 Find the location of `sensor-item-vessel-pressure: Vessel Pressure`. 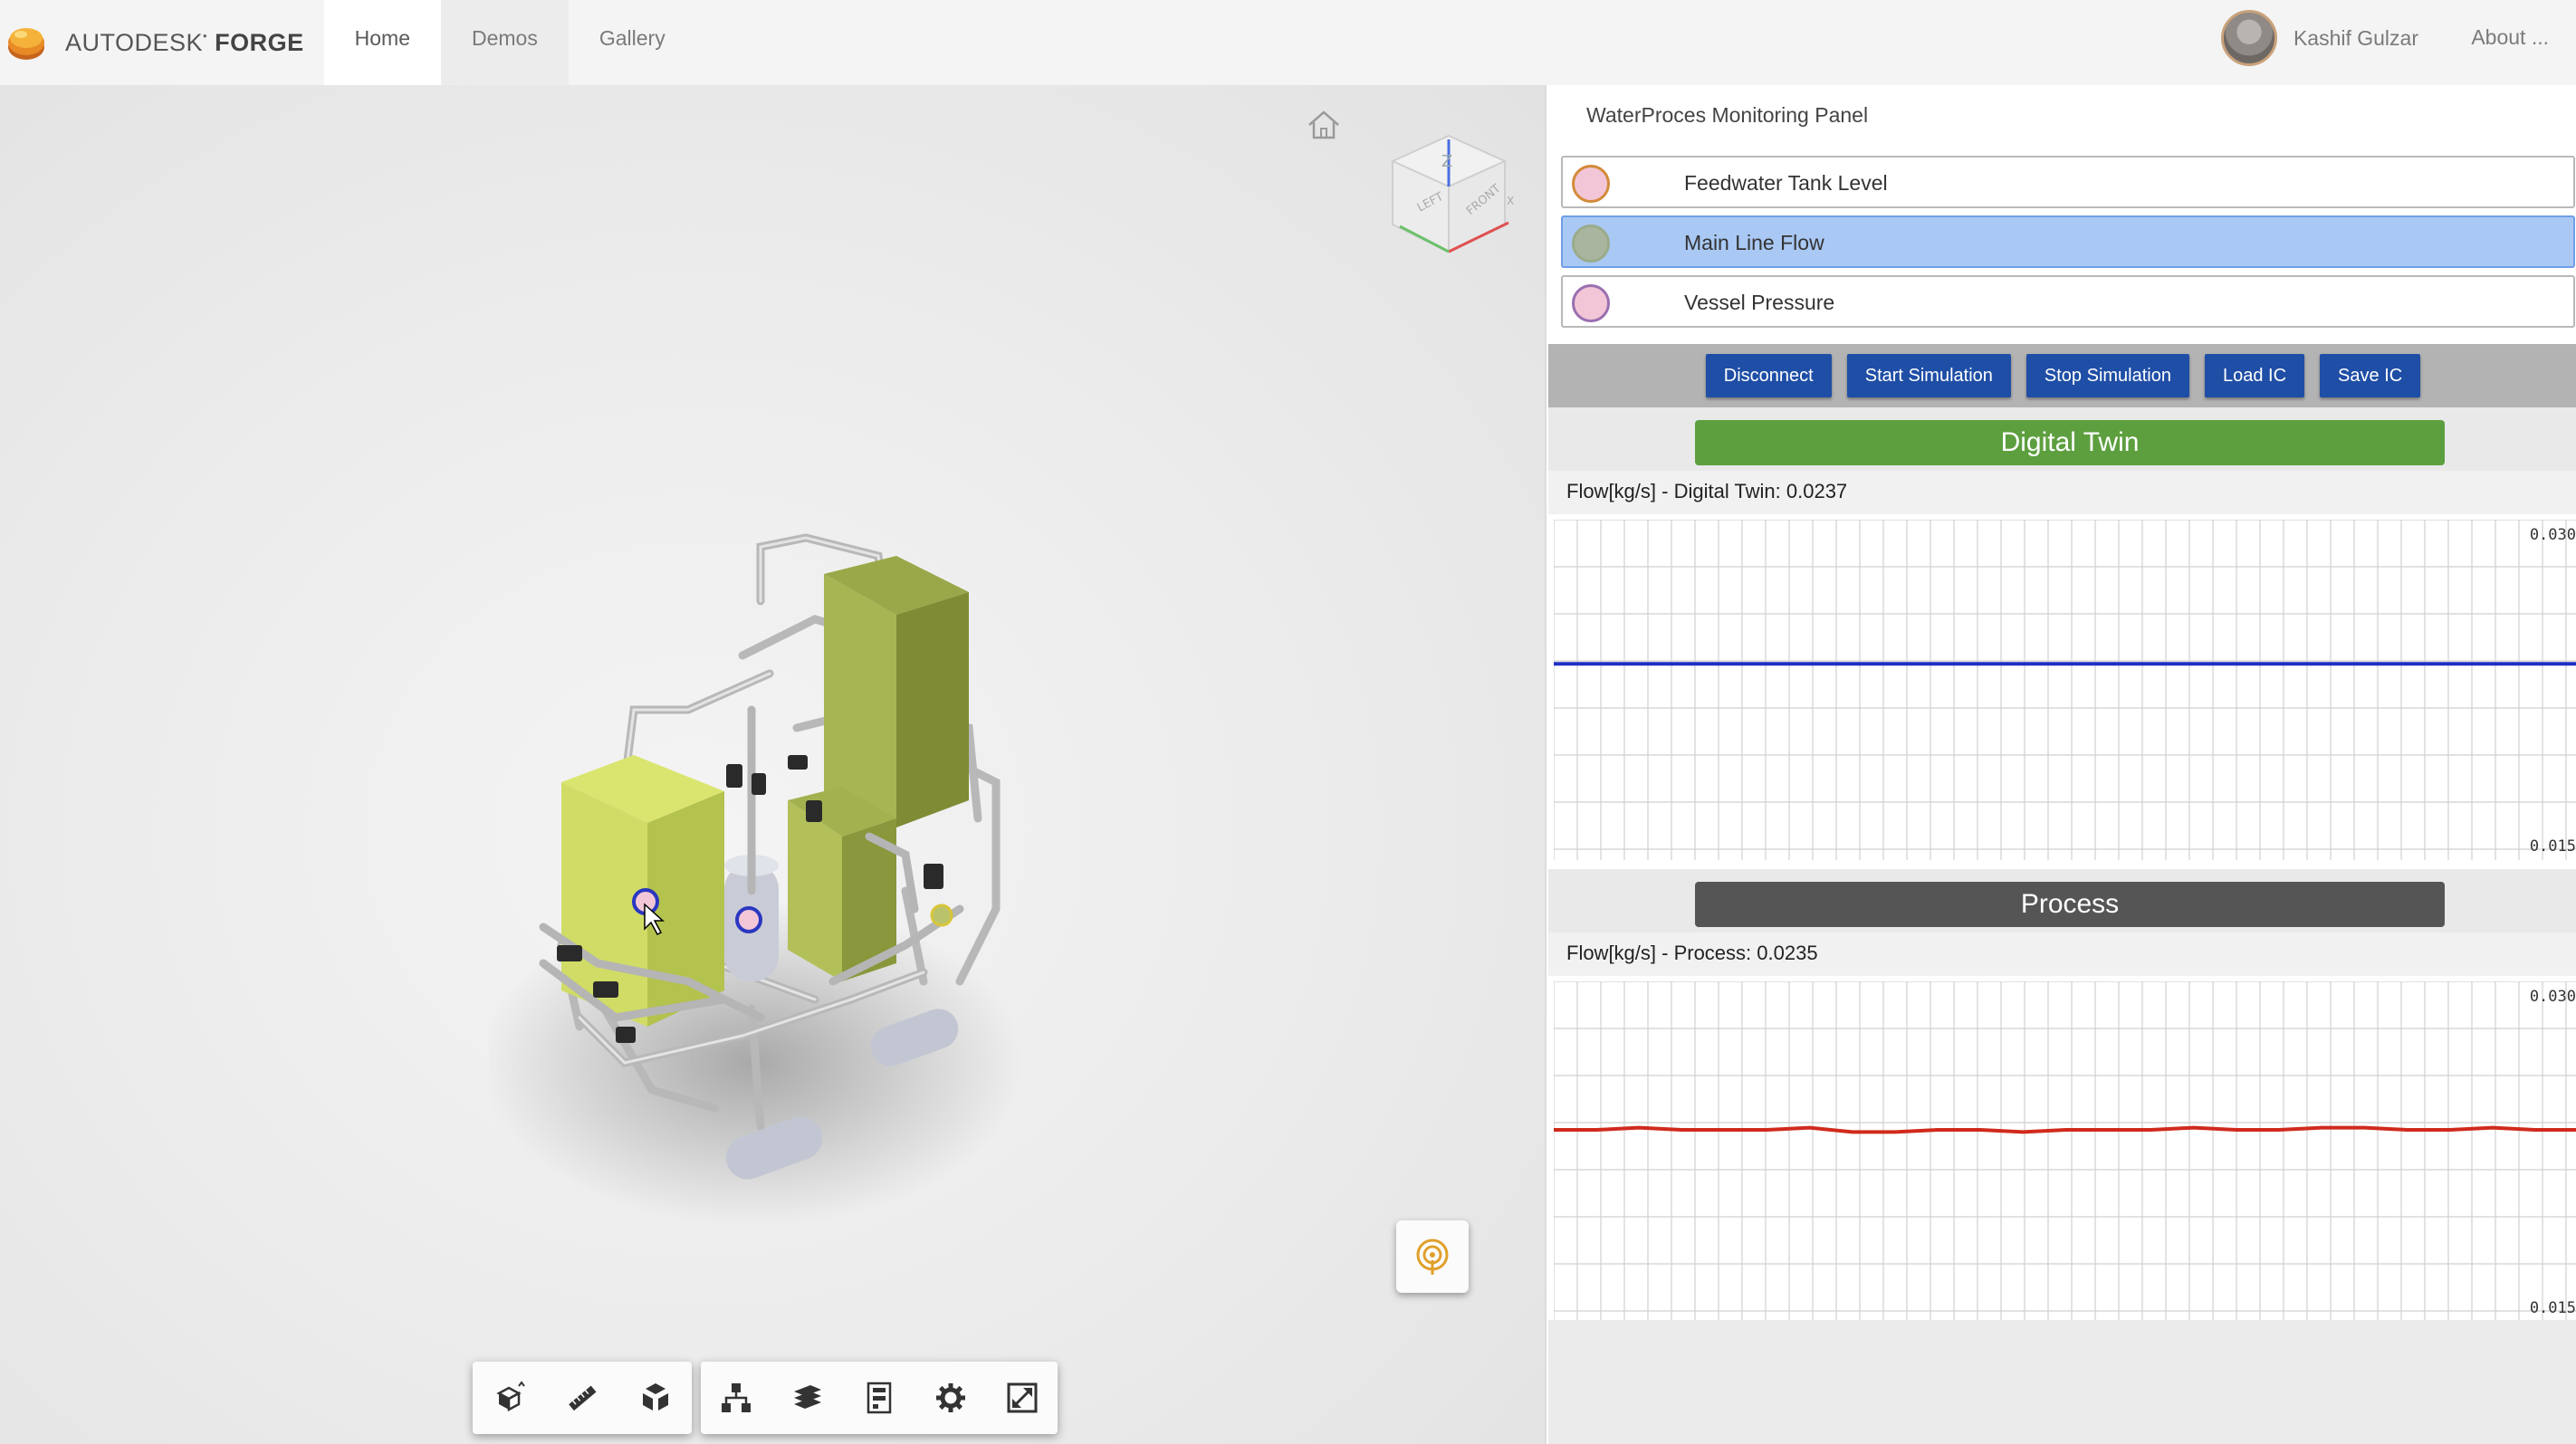

sensor-item-vessel-pressure: Vessel Pressure is located at coordinates (2068, 301).